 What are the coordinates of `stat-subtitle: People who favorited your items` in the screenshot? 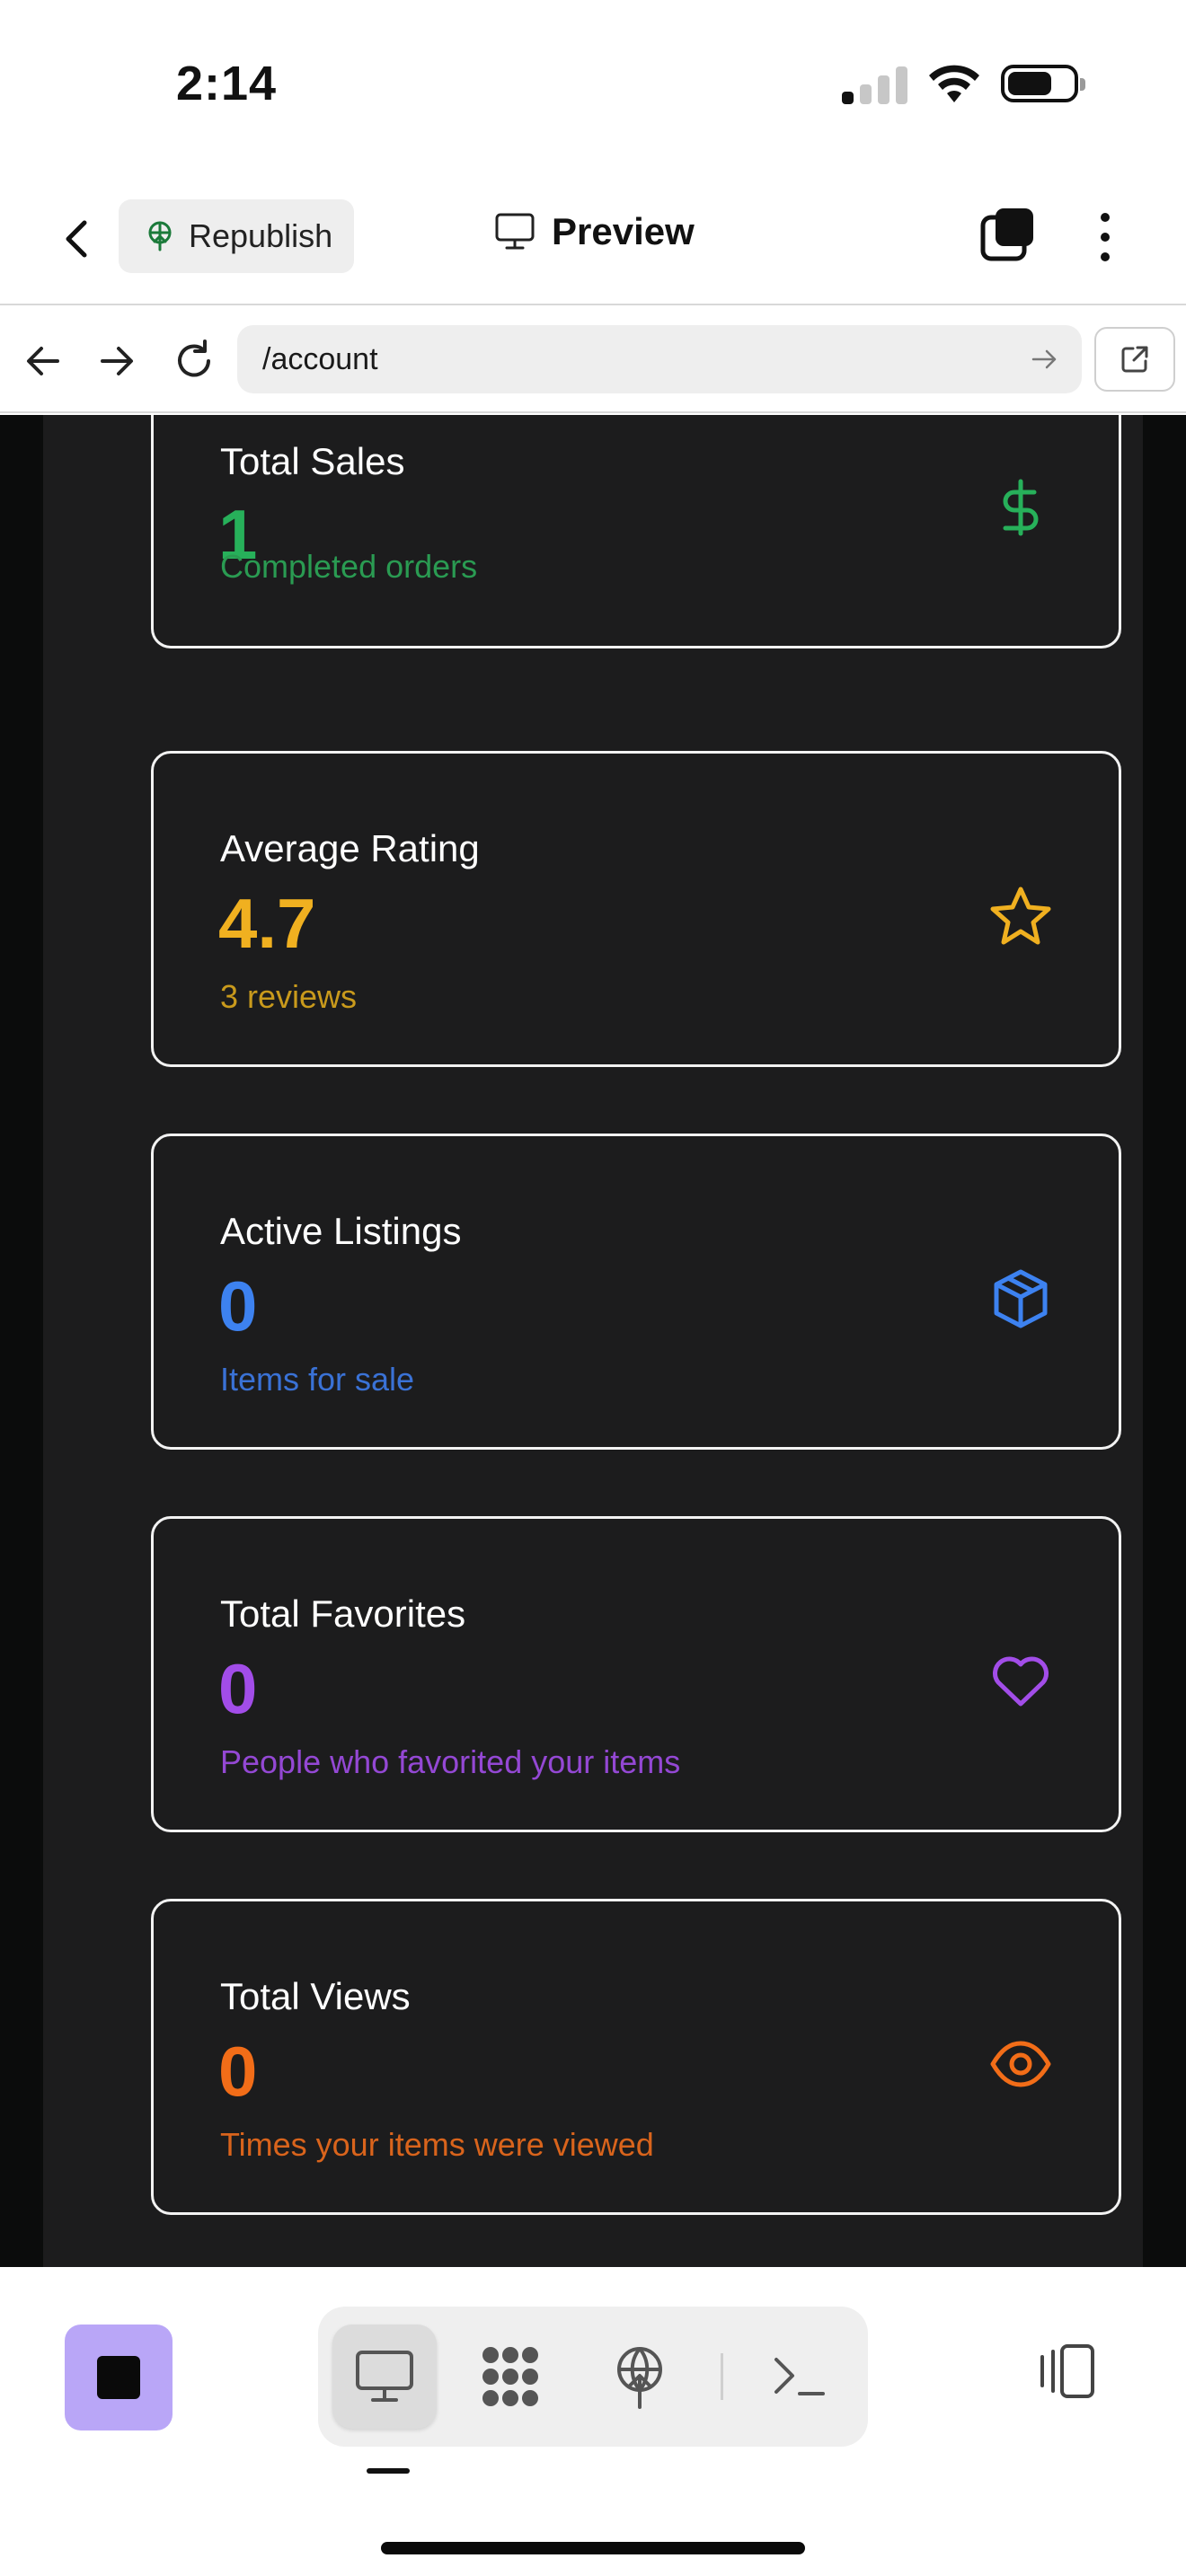 It's located at (450, 1761).